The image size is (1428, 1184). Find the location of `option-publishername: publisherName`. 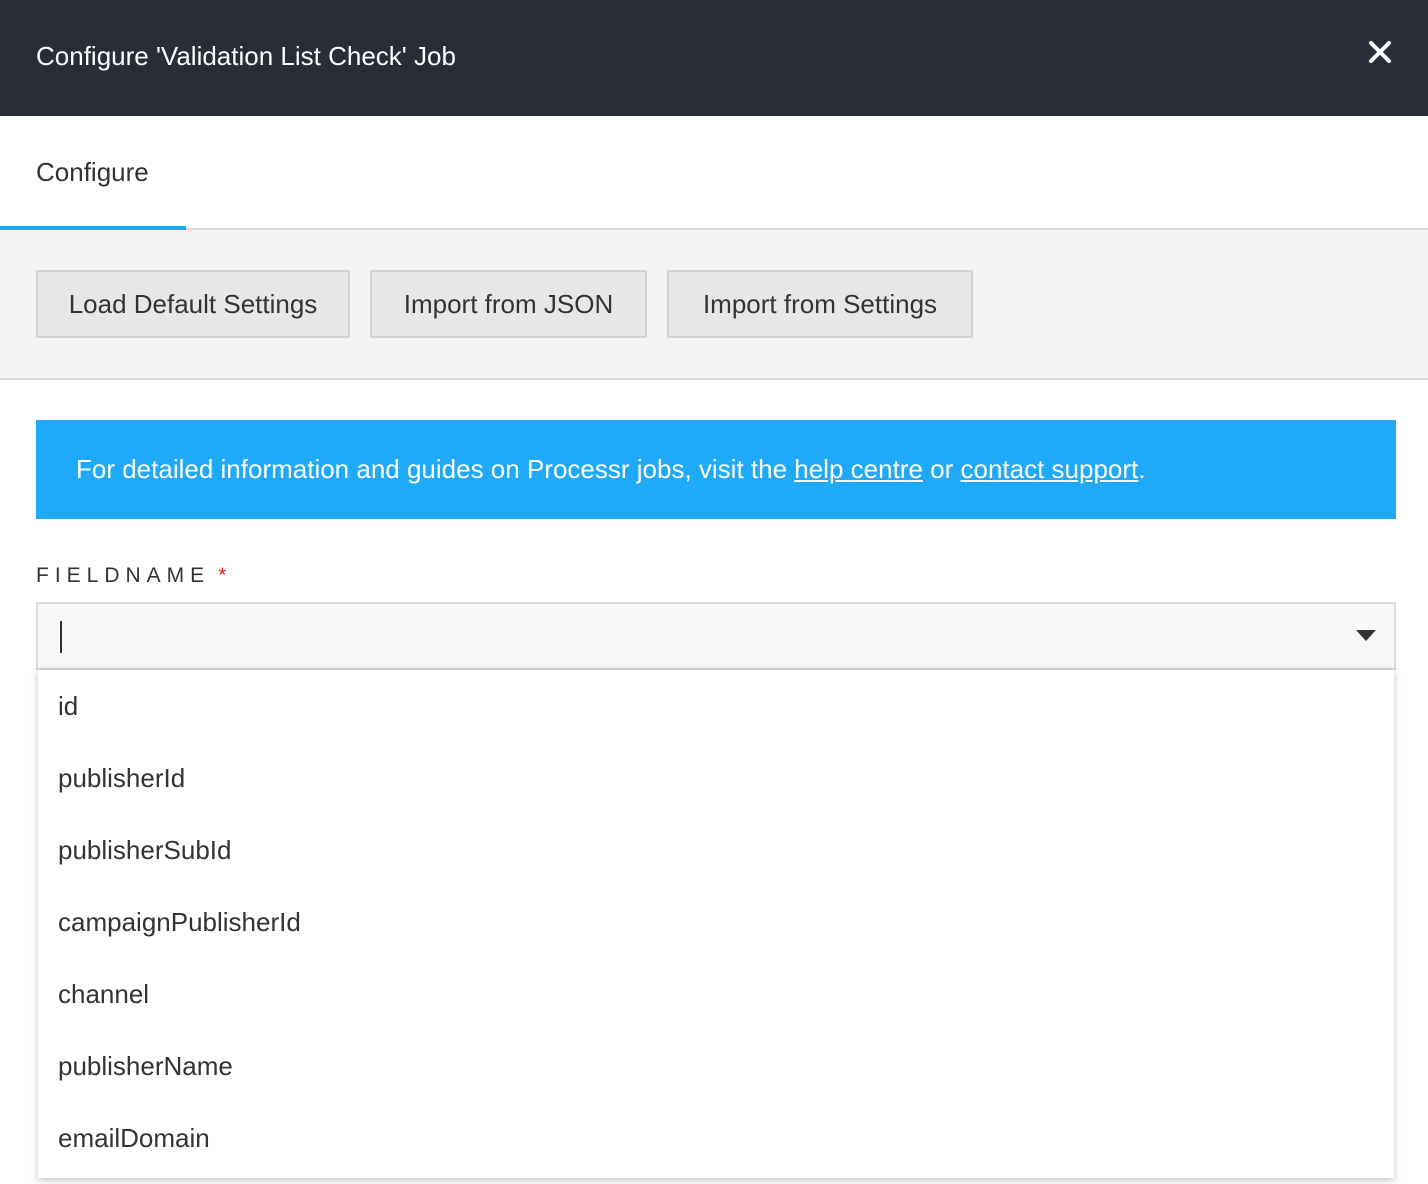

option-publishername: publisherName is located at coordinates (716, 1066).